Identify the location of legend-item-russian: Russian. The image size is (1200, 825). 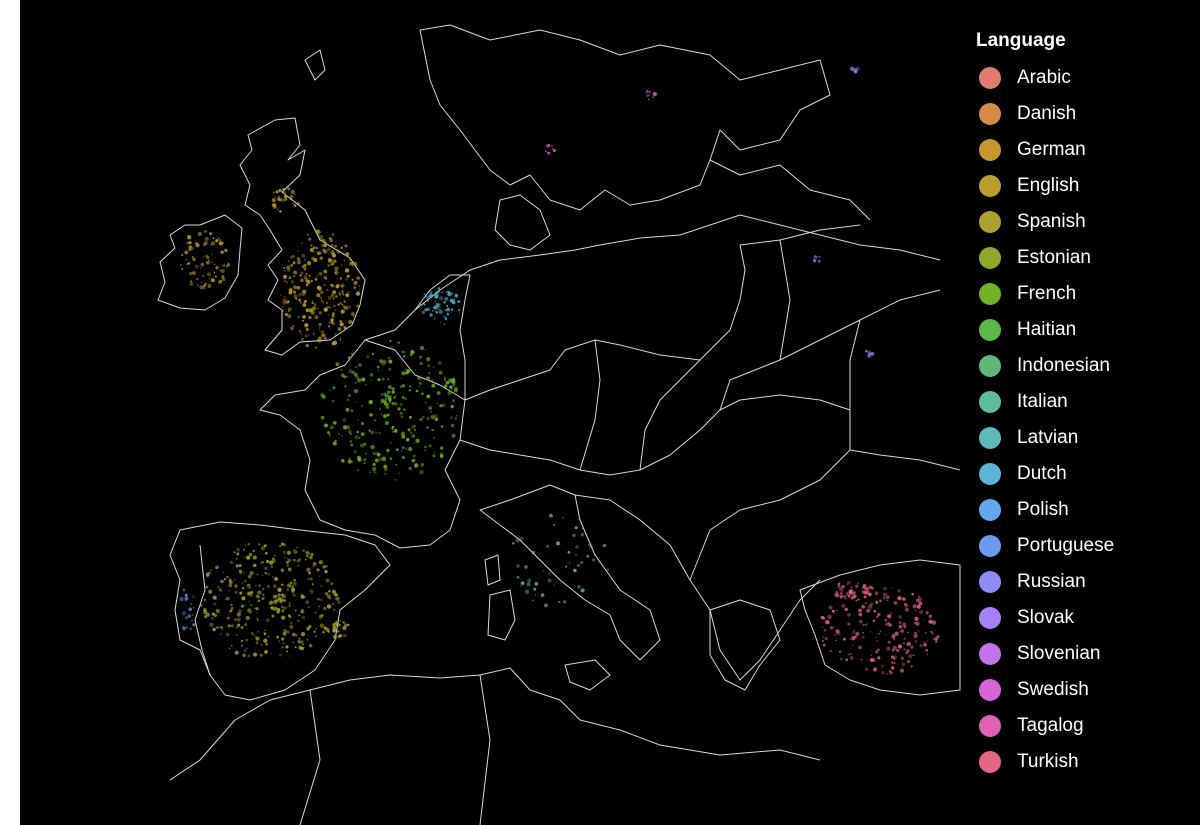
(1074, 582).